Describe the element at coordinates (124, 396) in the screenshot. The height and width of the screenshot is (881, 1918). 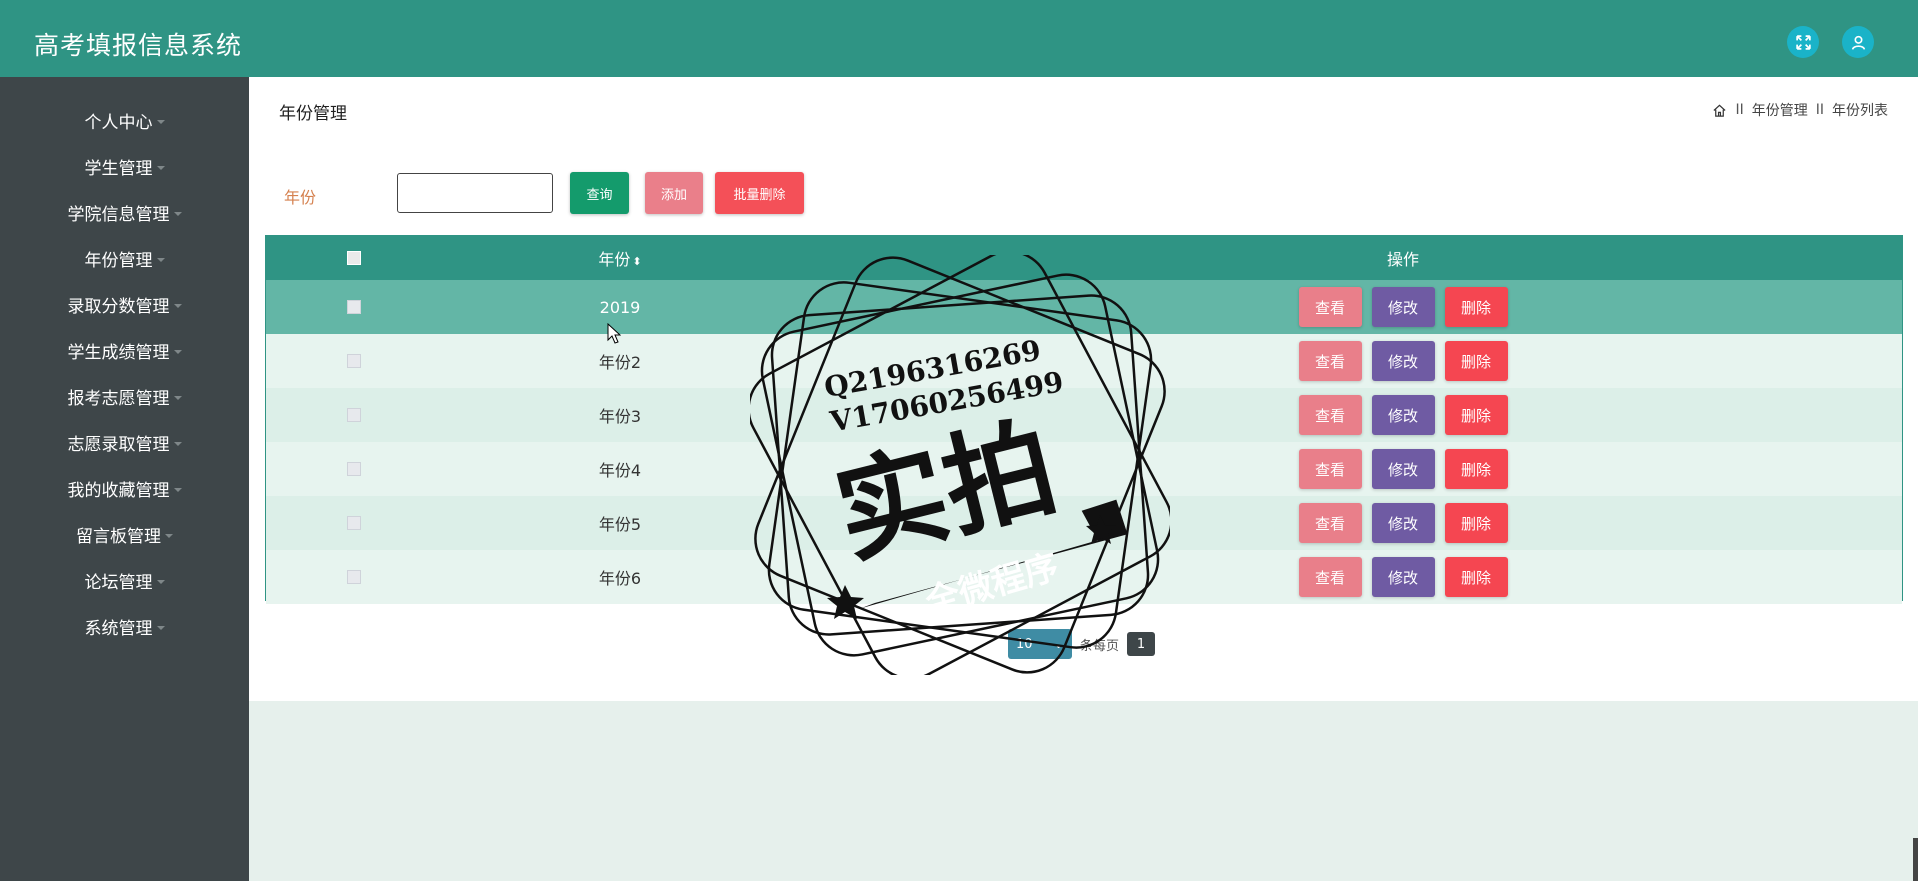
I see `sidebar-item-application: 报考志愿管理` at that location.